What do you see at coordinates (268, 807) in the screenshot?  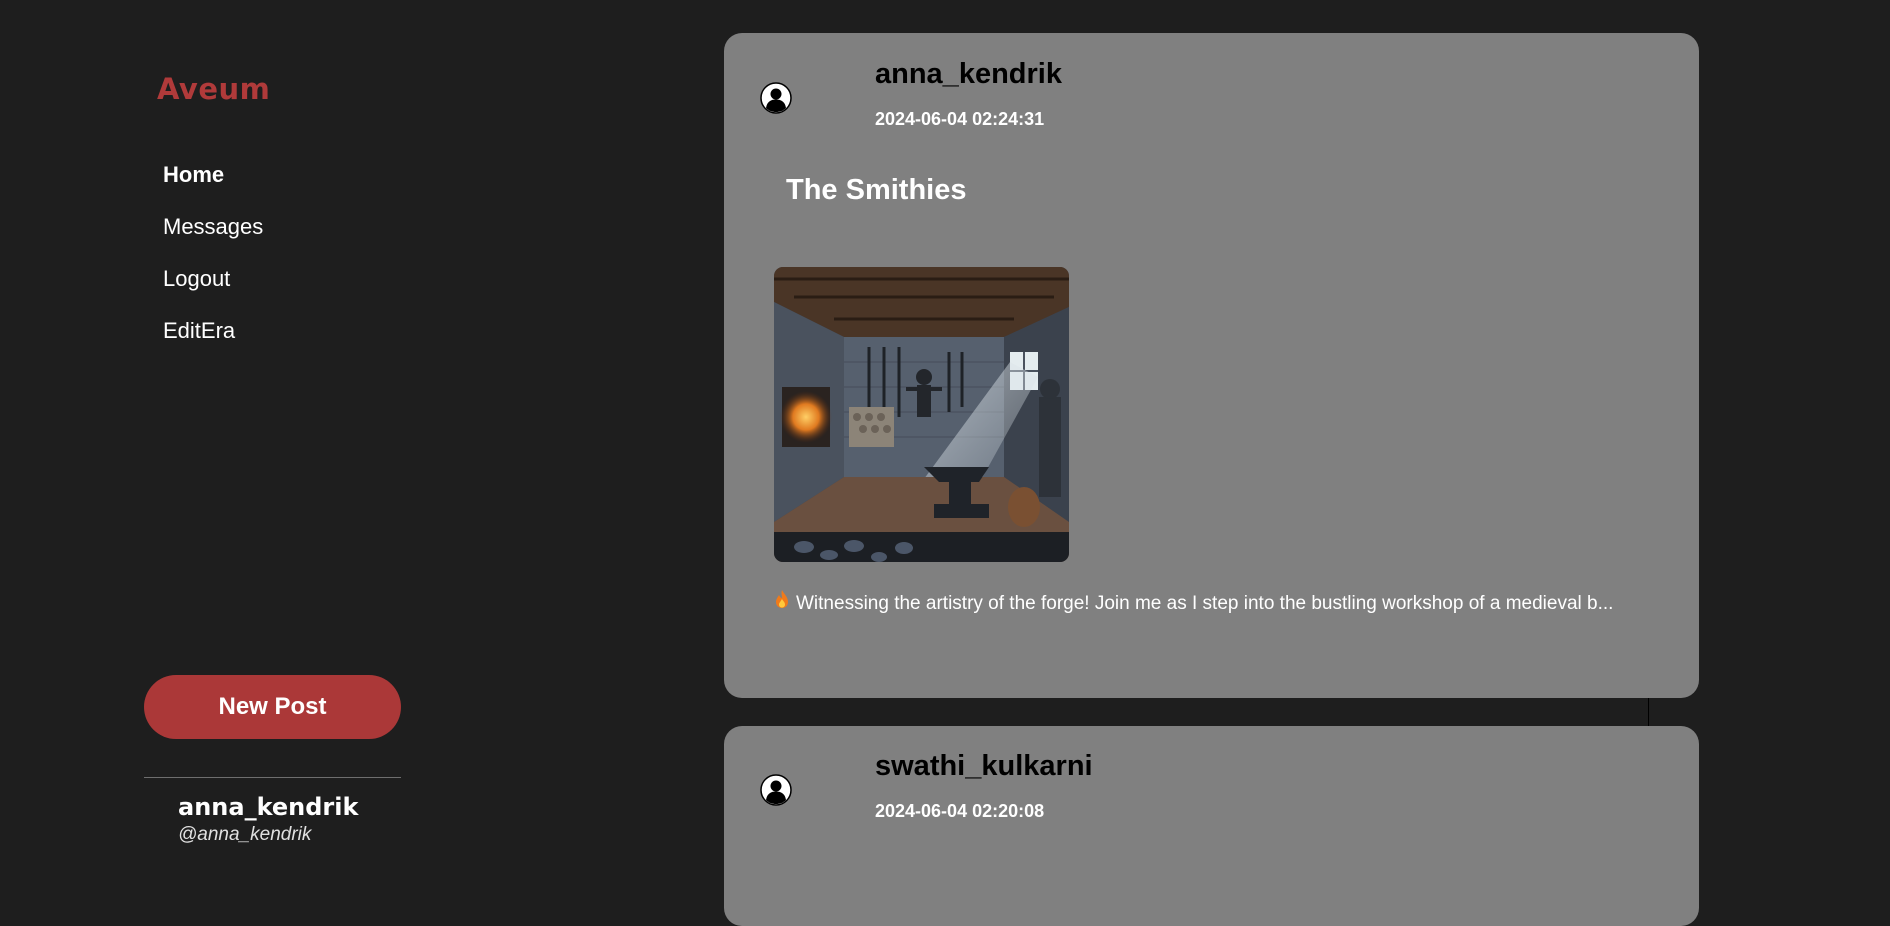 I see `profile-name: anna_kendrik` at bounding box center [268, 807].